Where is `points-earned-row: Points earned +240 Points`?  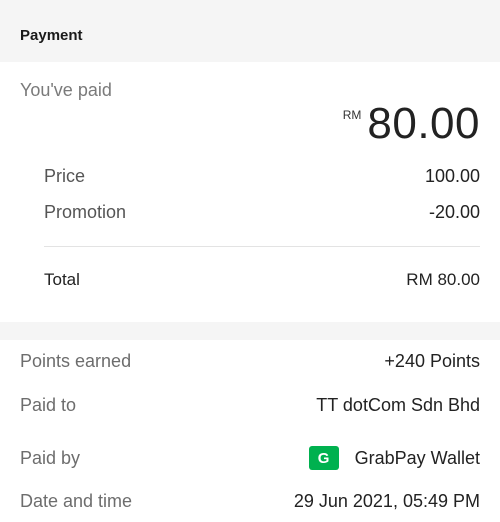
points-earned-row: Points earned +240 Points is located at coordinates (250, 361).